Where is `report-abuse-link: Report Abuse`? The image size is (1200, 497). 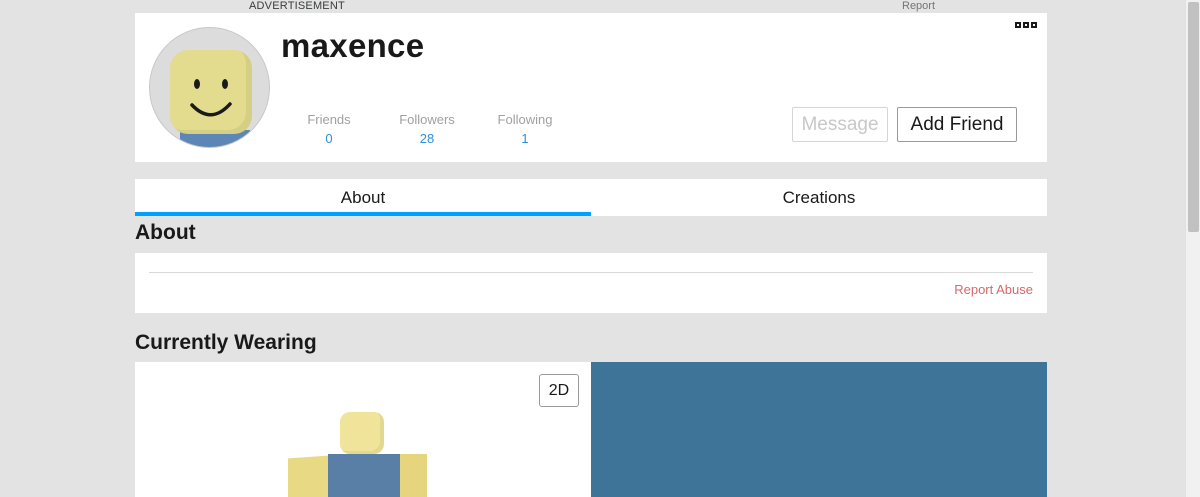
report-abuse-link: Report Abuse is located at coordinates (993, 289).